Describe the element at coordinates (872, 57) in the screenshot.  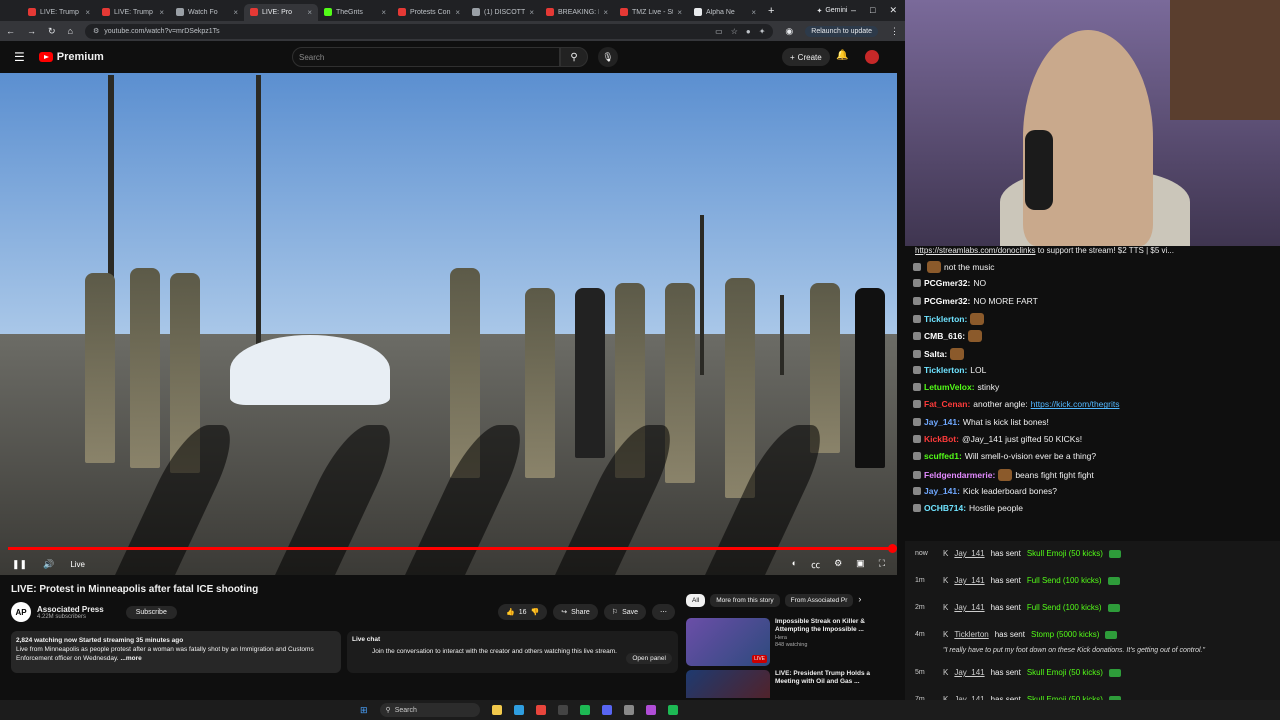
I see `account-avatar` at that location.